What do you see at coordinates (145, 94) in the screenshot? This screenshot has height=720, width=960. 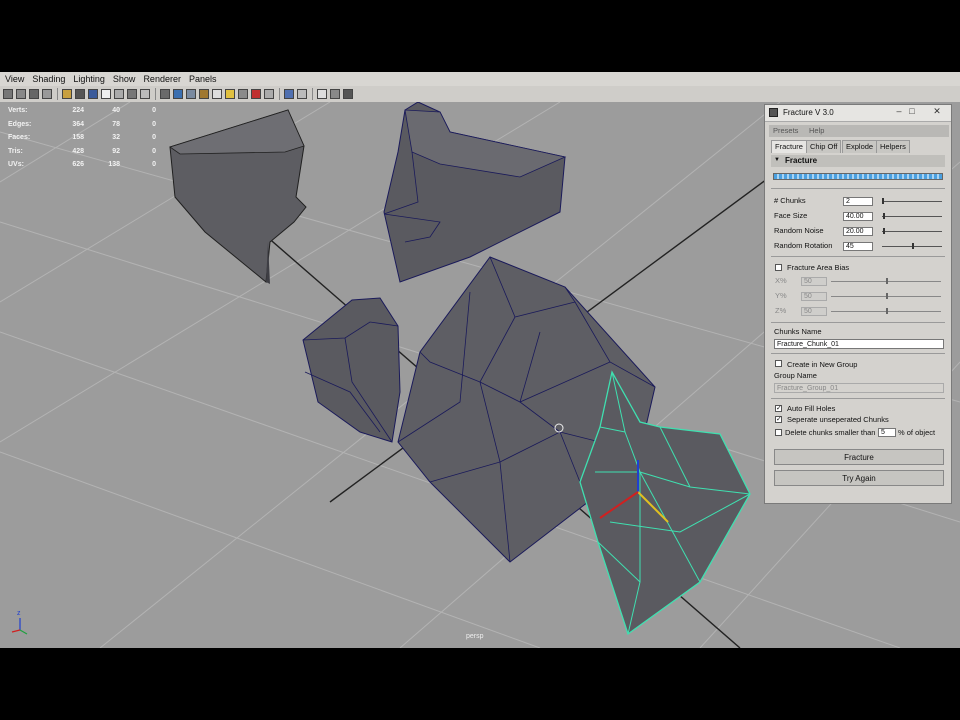 I see `safe-title-icon` at bounding box center [145, 94].